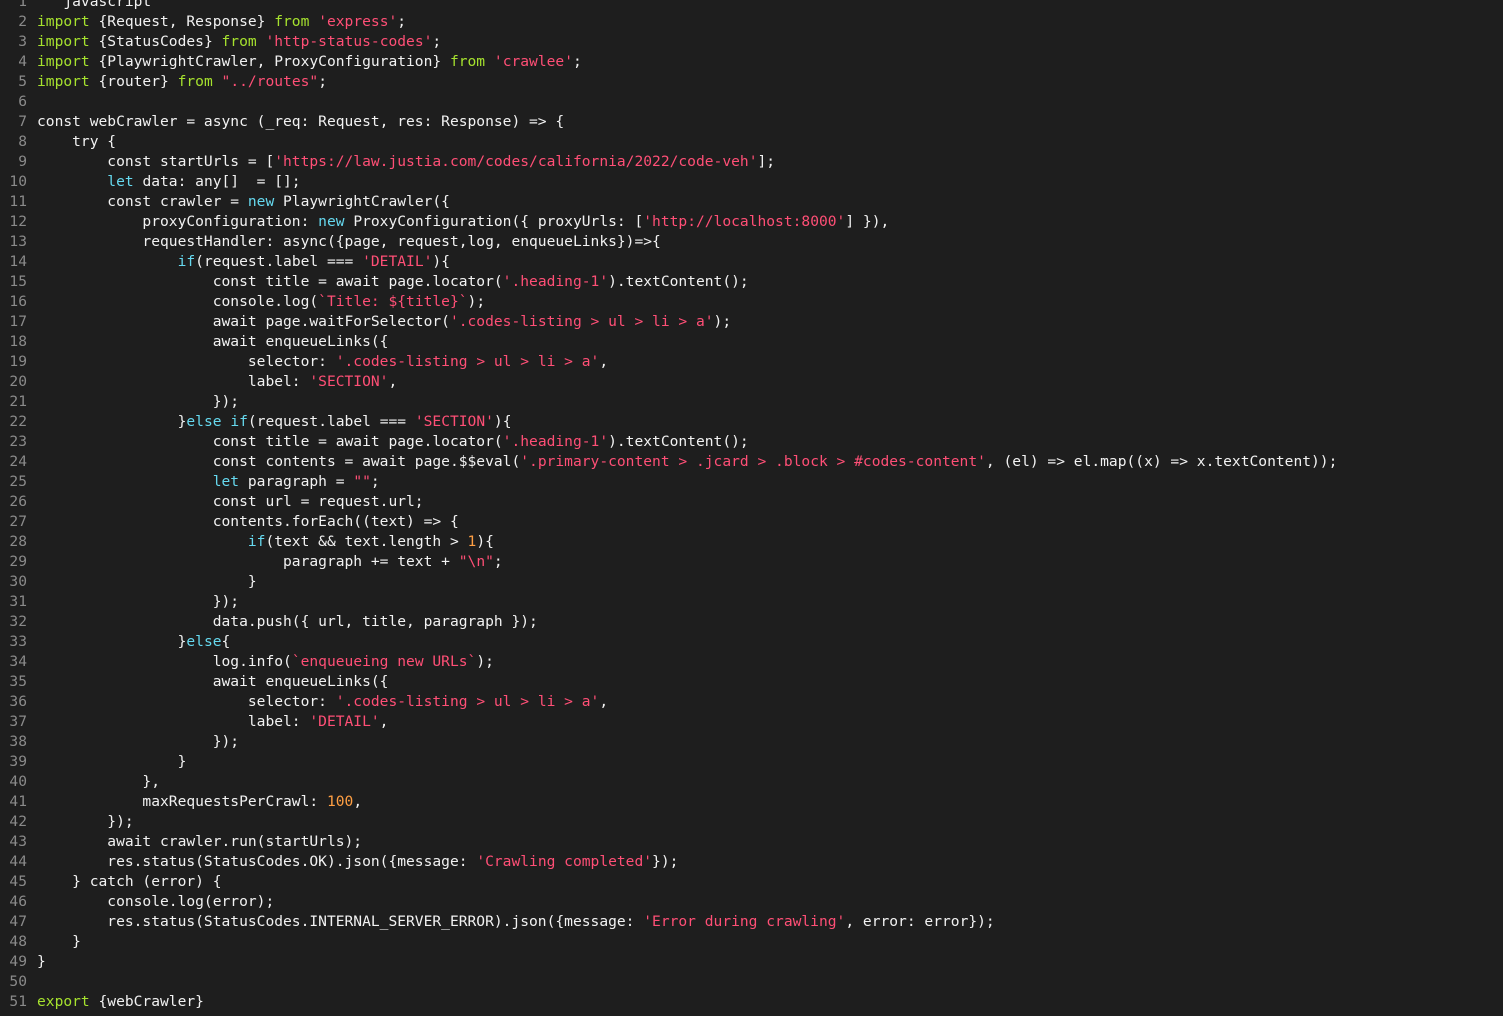 The image size is (1503, 1016). I want to click on code-line: 41 maxRequestsPerCrawl: 100,, so click(751, 802).